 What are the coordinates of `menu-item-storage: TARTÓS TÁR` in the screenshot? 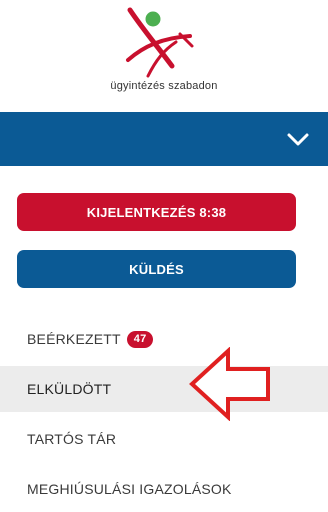 It's located at (164, 439).